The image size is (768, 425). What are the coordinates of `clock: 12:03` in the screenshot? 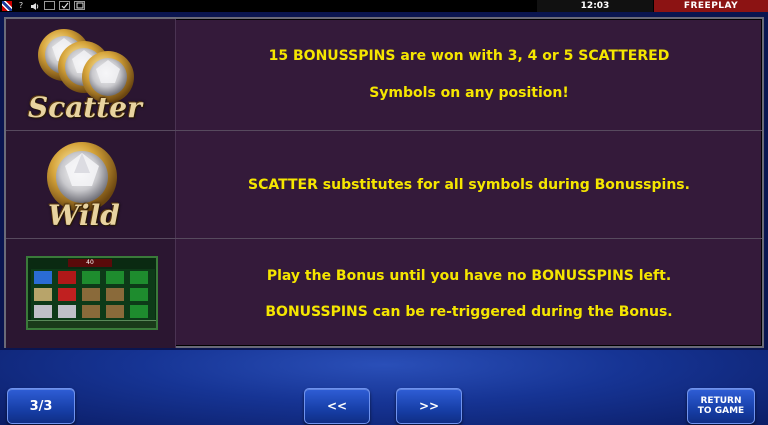 It's located at (595, 6).